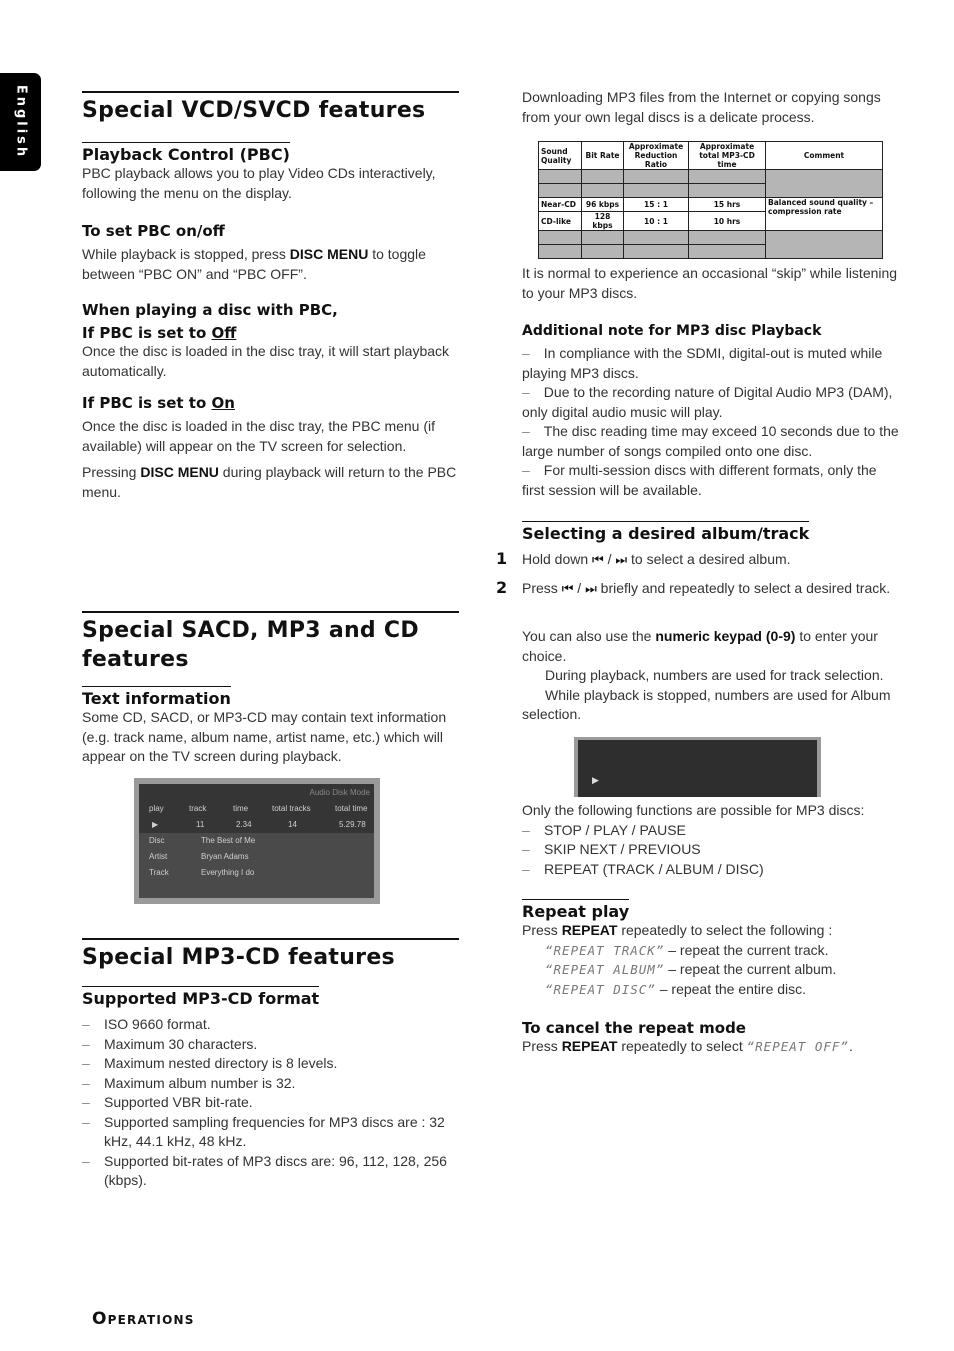  I want to click on table-cell: Near-CD, so click(560, 204).